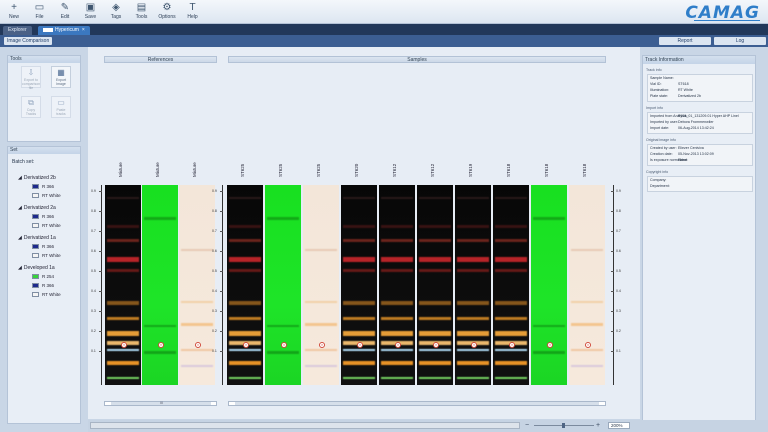 The width and height of the screenshot is (768, 432). Describe the element at coordinates (619, 425) in the screenshot. I see `zoom-level-select: 200%` at that location.